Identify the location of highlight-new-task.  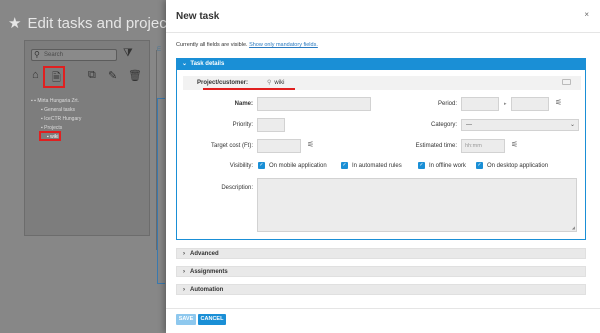
(54, 77).